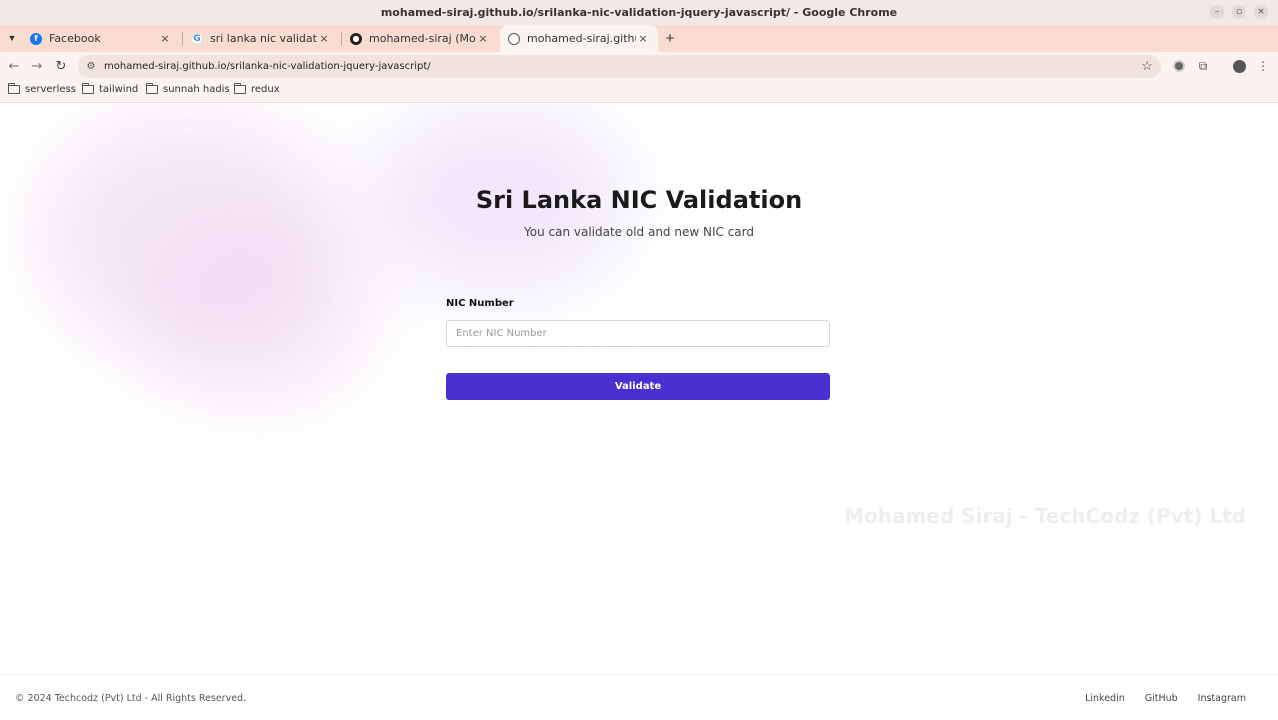 Image resolution: width=1278 pixels, height=720 pixels. I want to click on tab-search-chevron-icon: ▼, so click(12, 38).